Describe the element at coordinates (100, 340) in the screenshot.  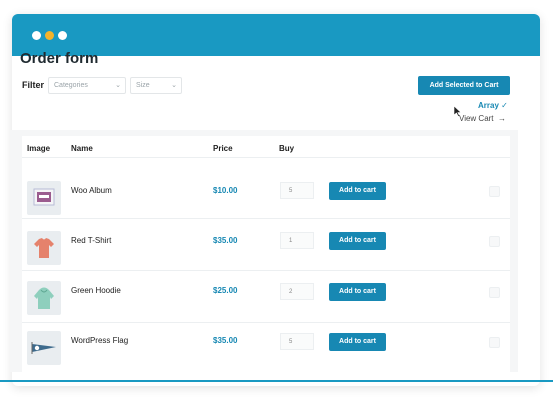
I see `product-name: WordPress Flag` at that location.